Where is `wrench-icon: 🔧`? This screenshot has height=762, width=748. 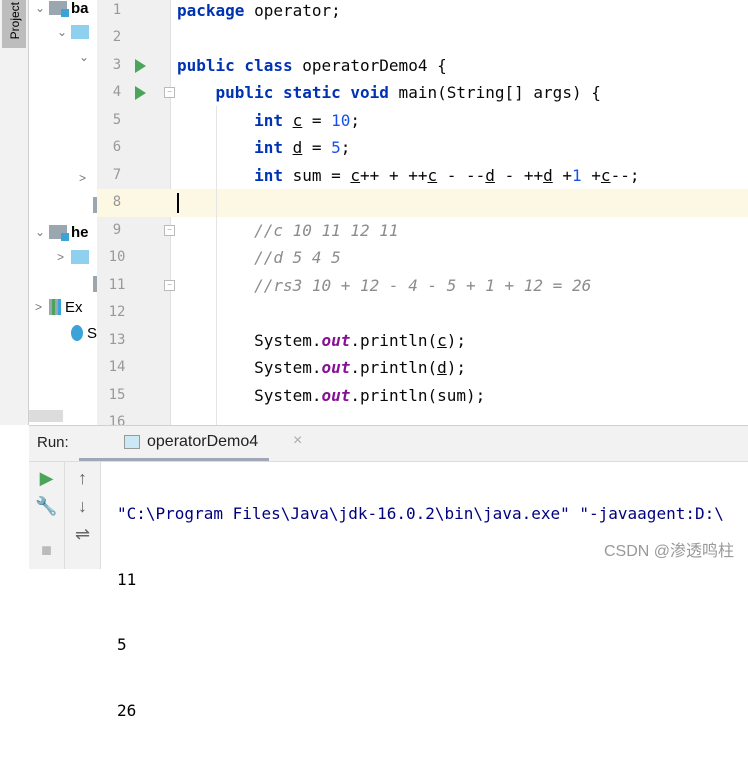 wrench-icon: 🔧 is located at coordinates (46, 506).